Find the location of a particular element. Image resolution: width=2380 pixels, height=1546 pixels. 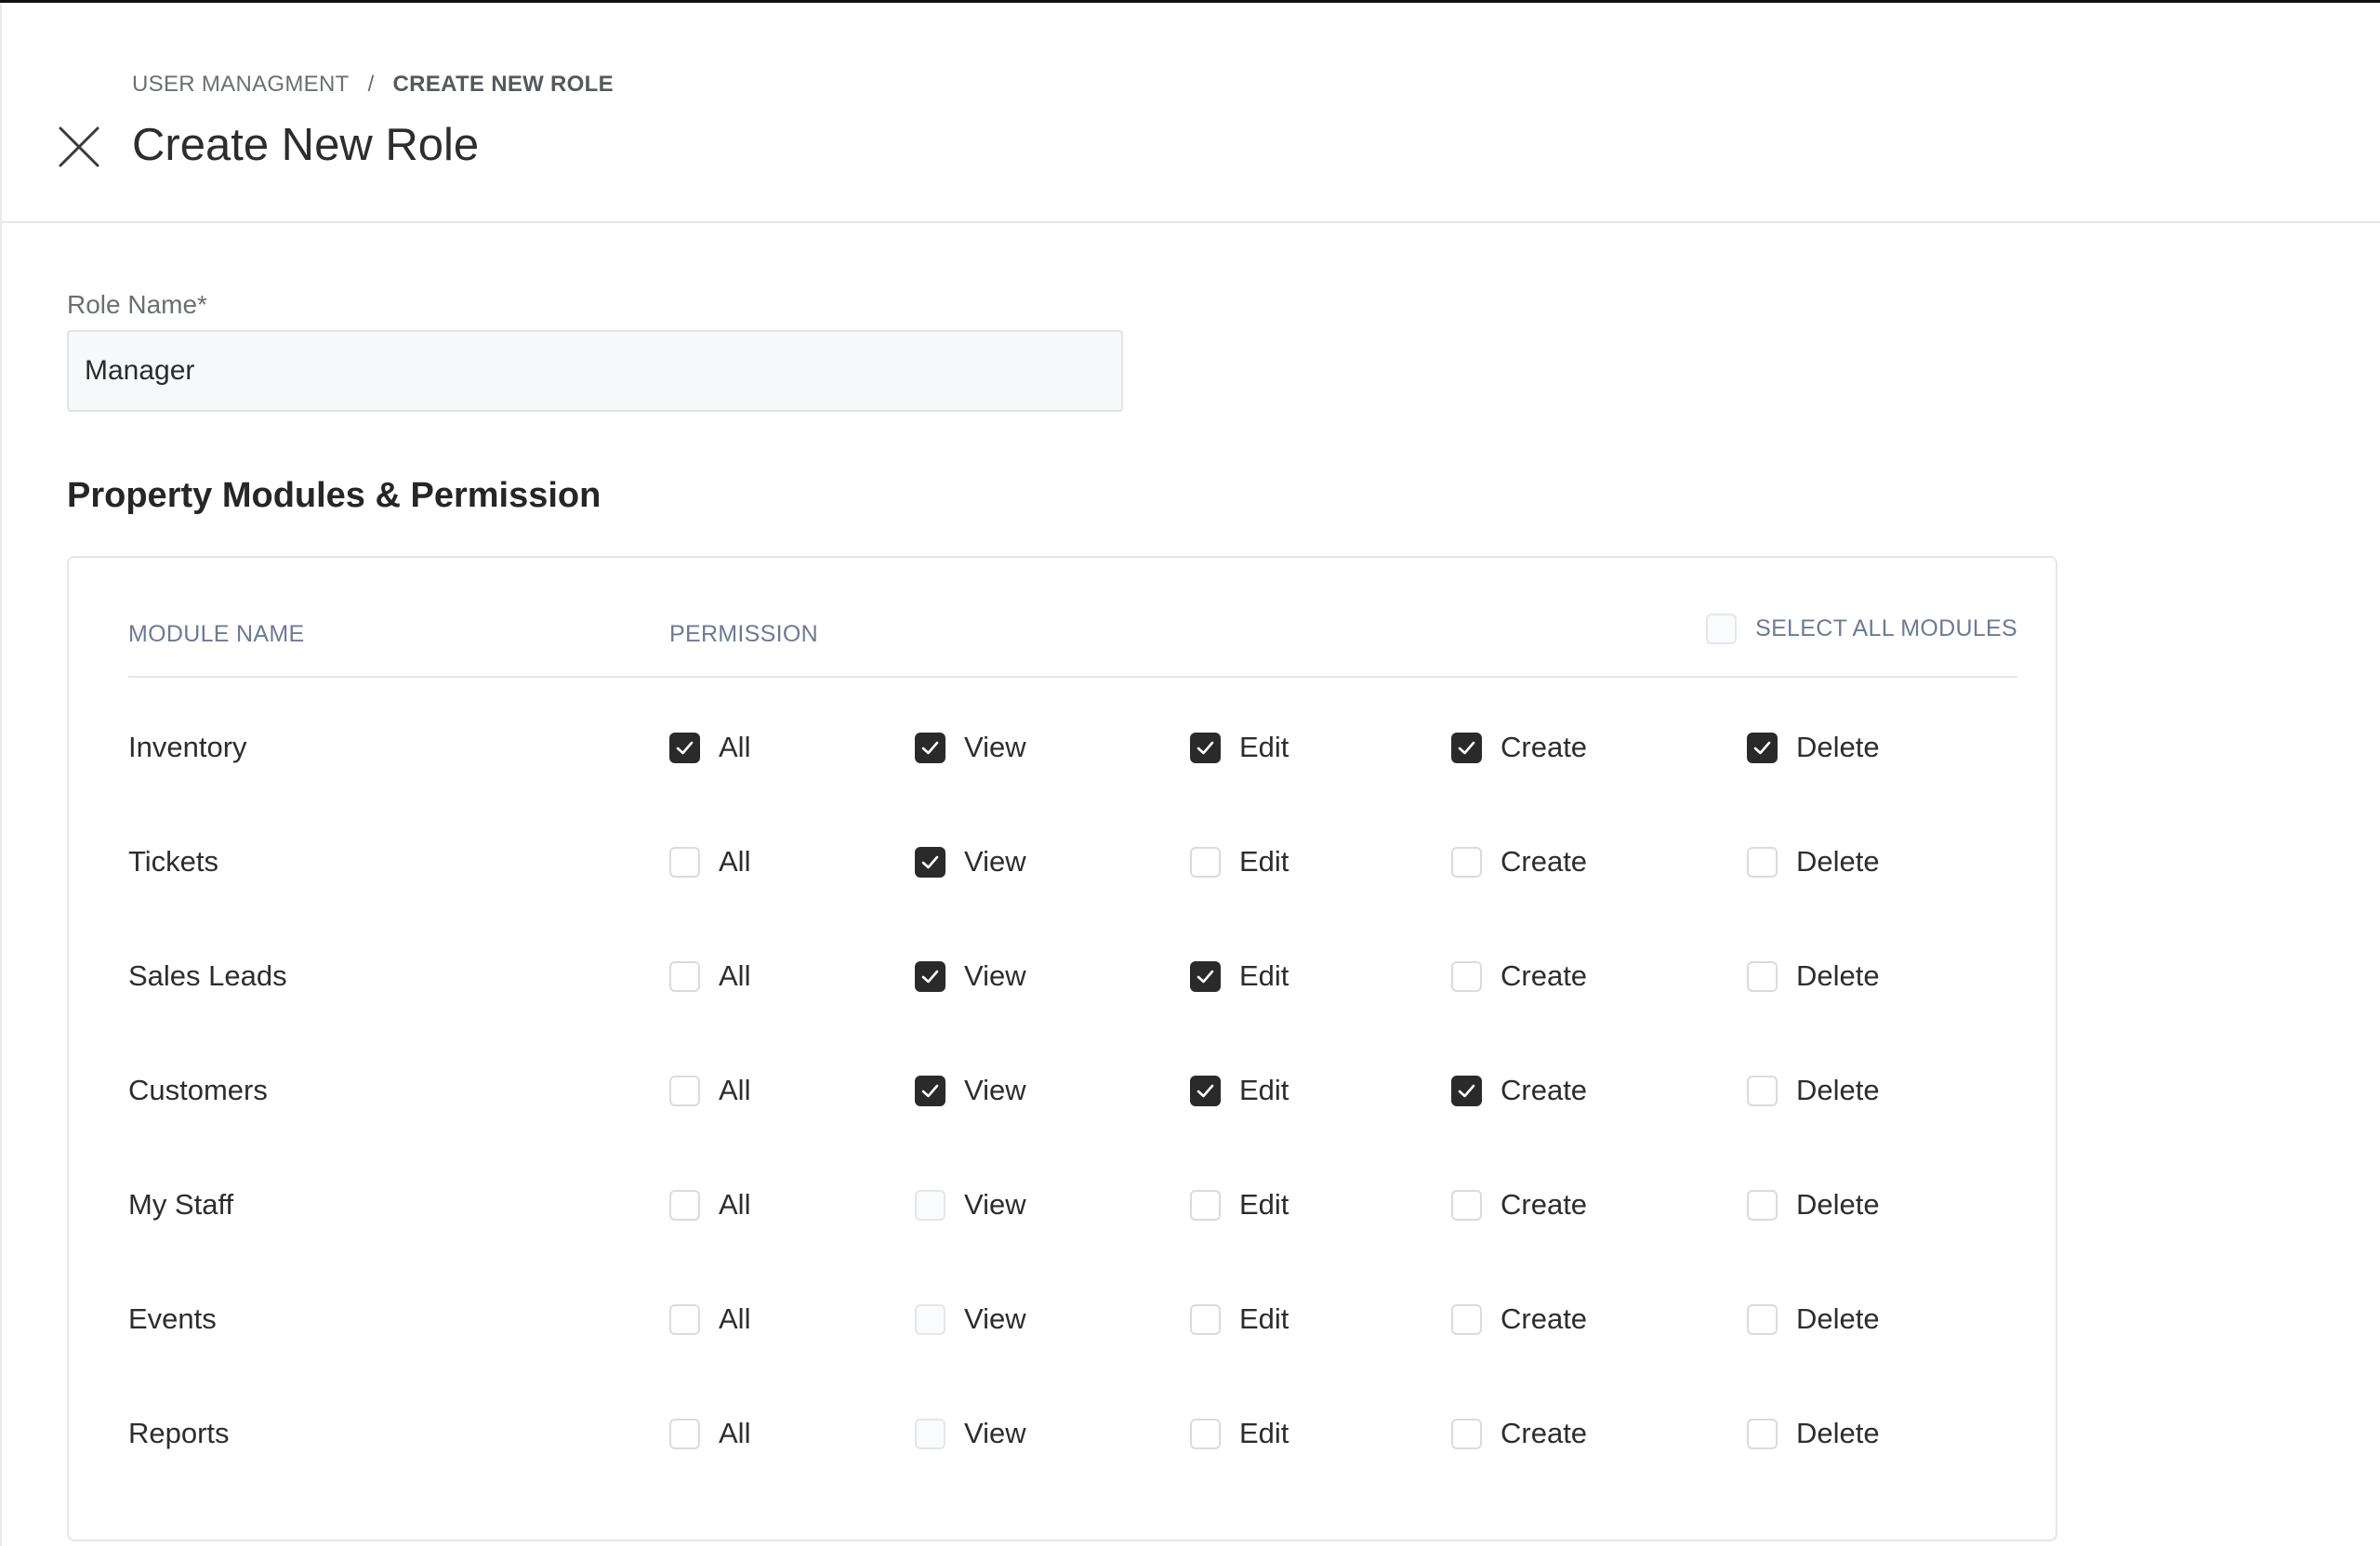

sales-leads-create-checkbox is located at coordinates (1466, 976).